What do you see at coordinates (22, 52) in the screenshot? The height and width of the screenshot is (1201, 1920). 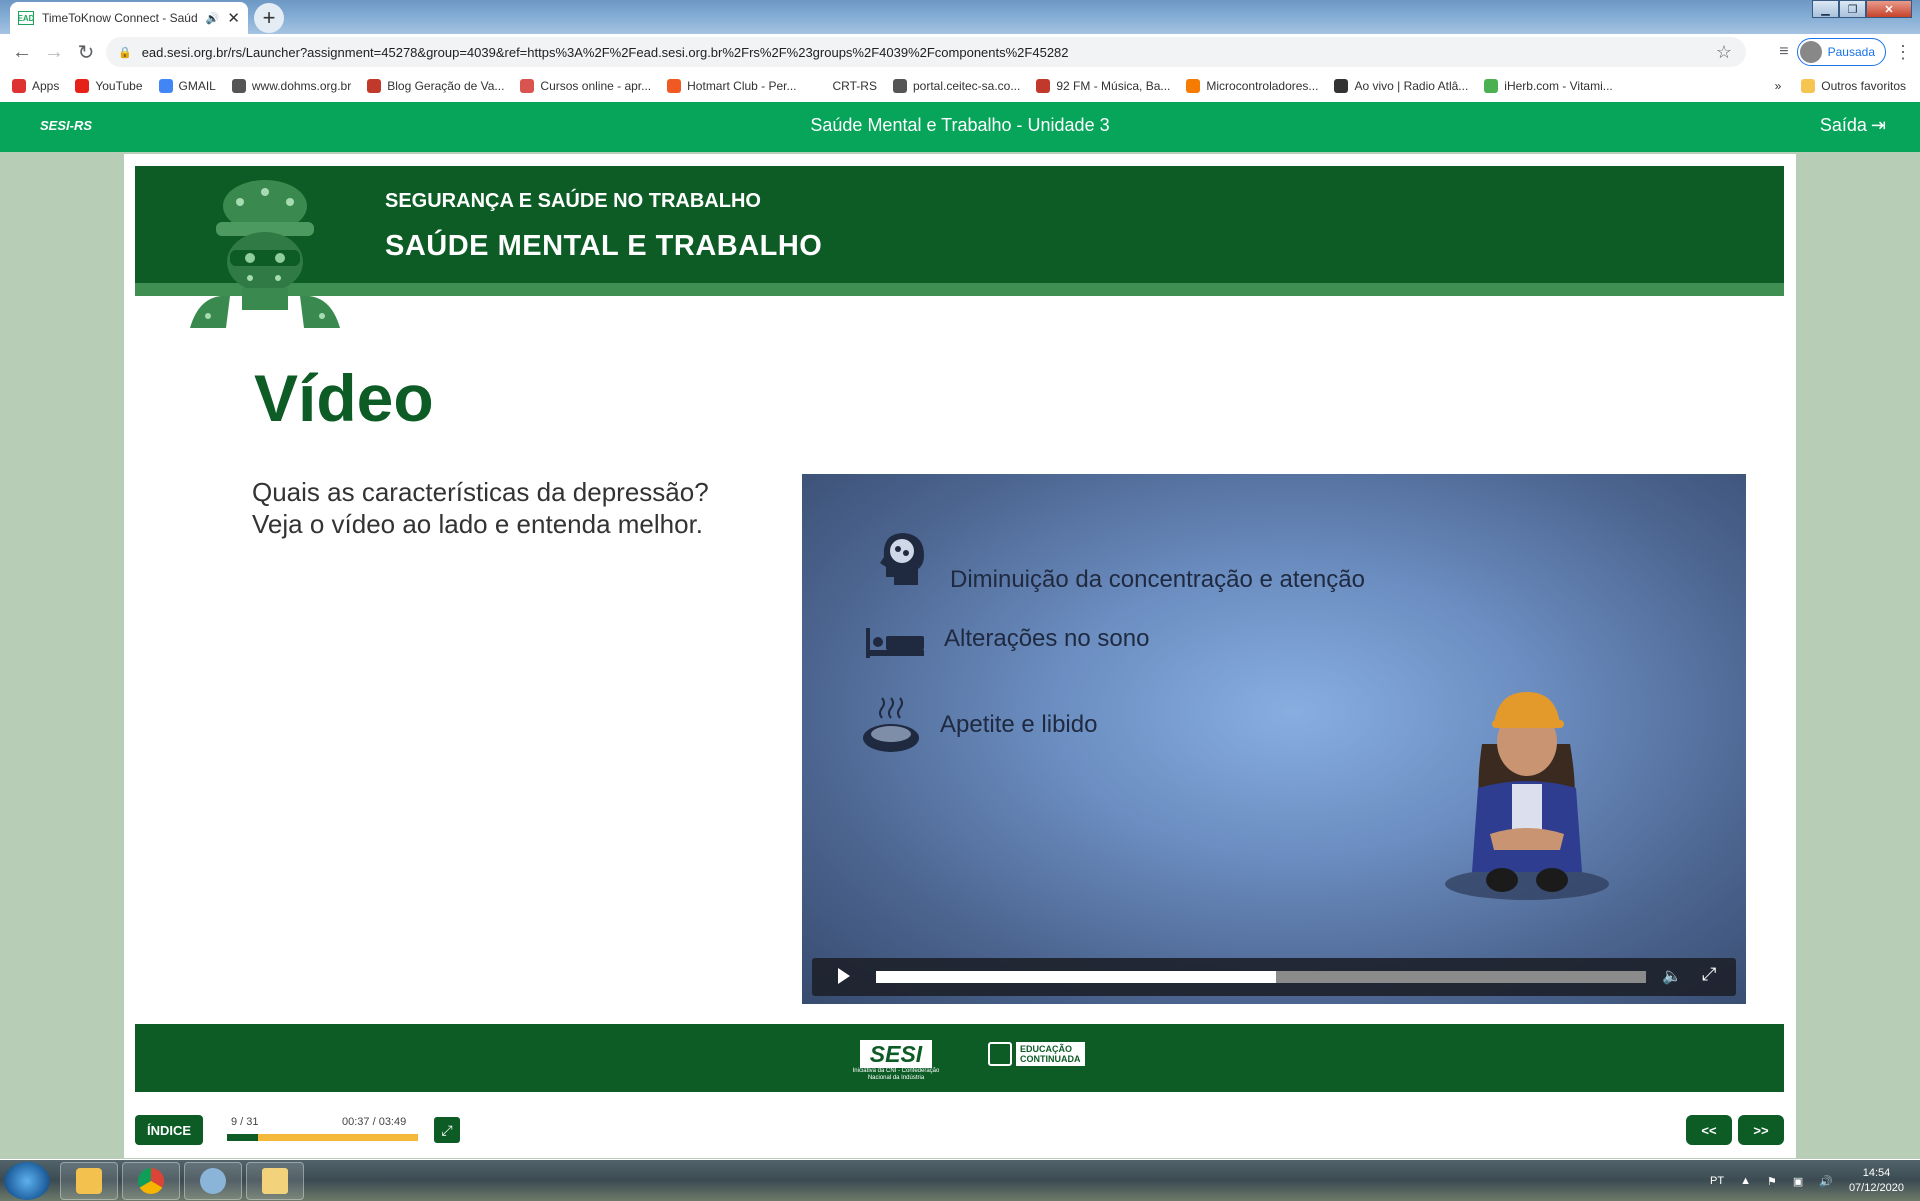 I see `back-button: ←` at bounding box center [22, 52].